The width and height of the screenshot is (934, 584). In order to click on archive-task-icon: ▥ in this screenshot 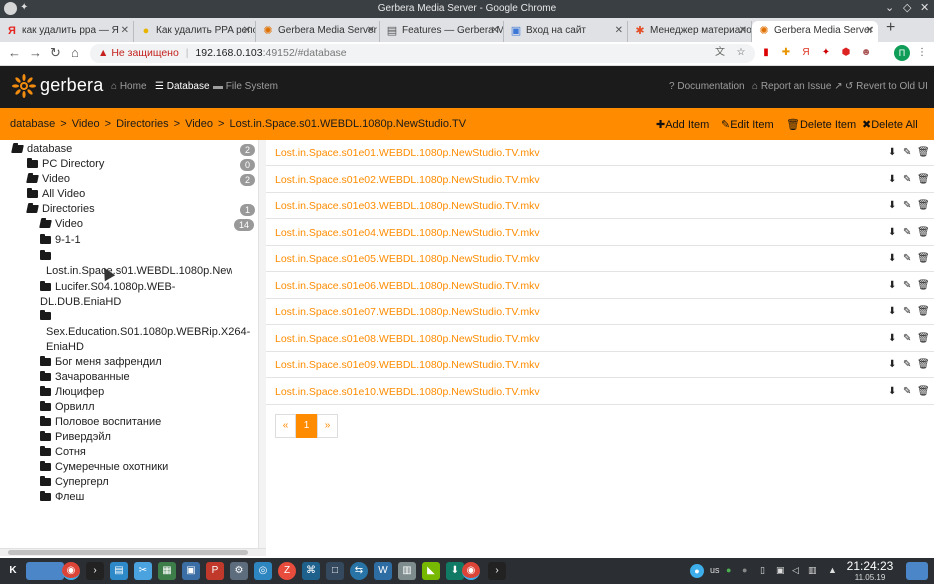, I will do `click(407, 571)`.